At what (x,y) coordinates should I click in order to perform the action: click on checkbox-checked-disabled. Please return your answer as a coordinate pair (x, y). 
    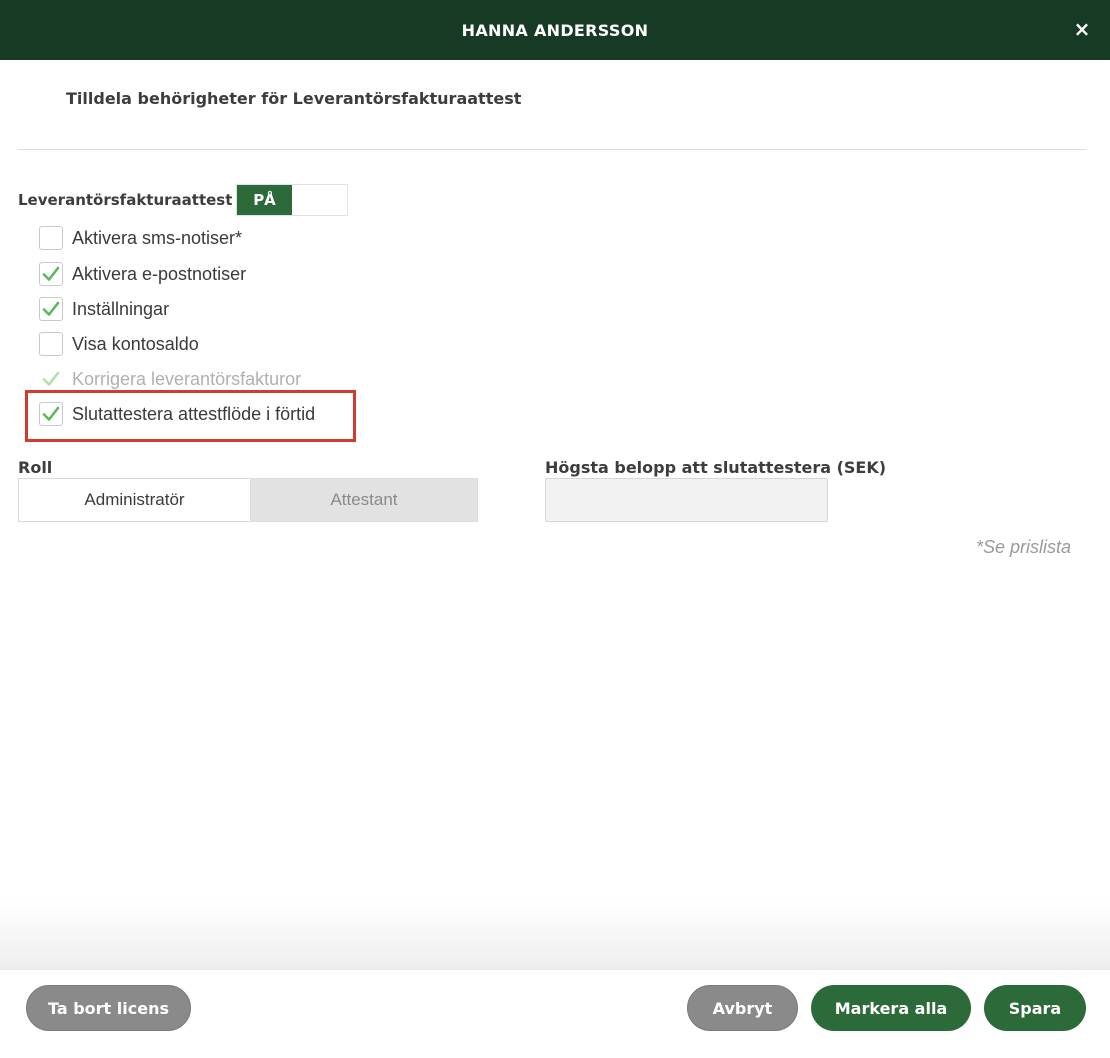
    Looking at the image, I should click on (51, 379).